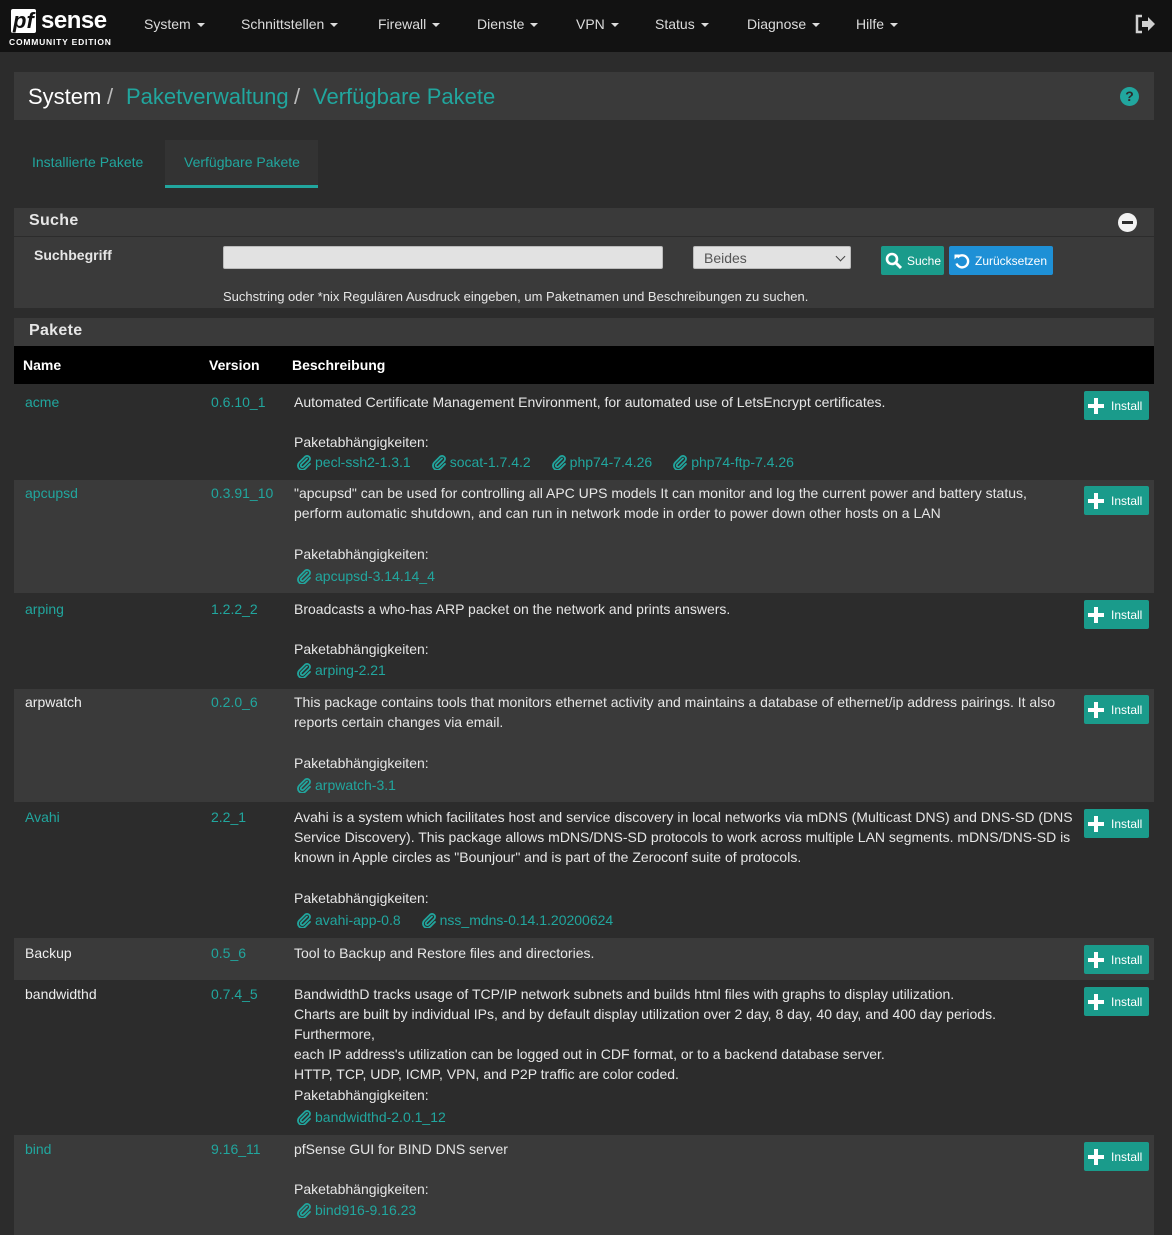 The image size is (1172, 1235). What do you see at coordinates (584, 222) in the screenshot?
I see `search-panel-heading: Suche` at bounding box center [584, 222].